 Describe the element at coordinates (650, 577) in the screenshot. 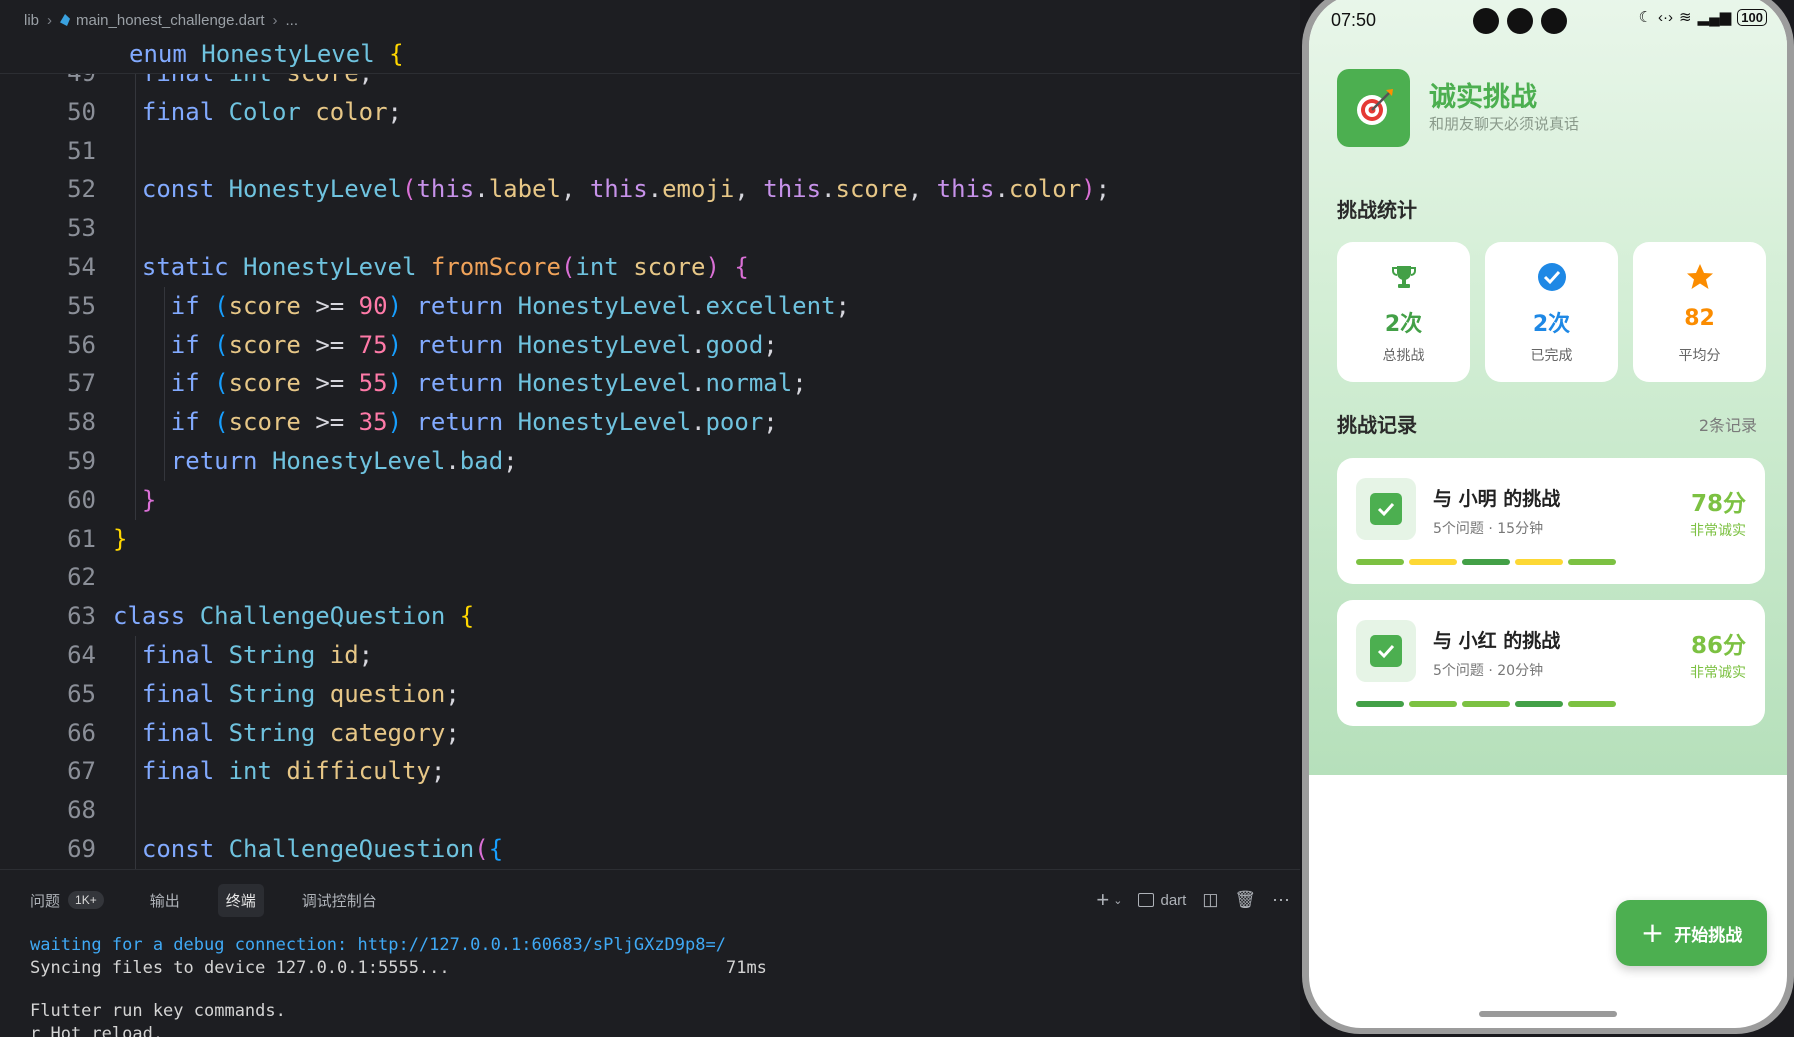

I see `code-line: 62` at that location.